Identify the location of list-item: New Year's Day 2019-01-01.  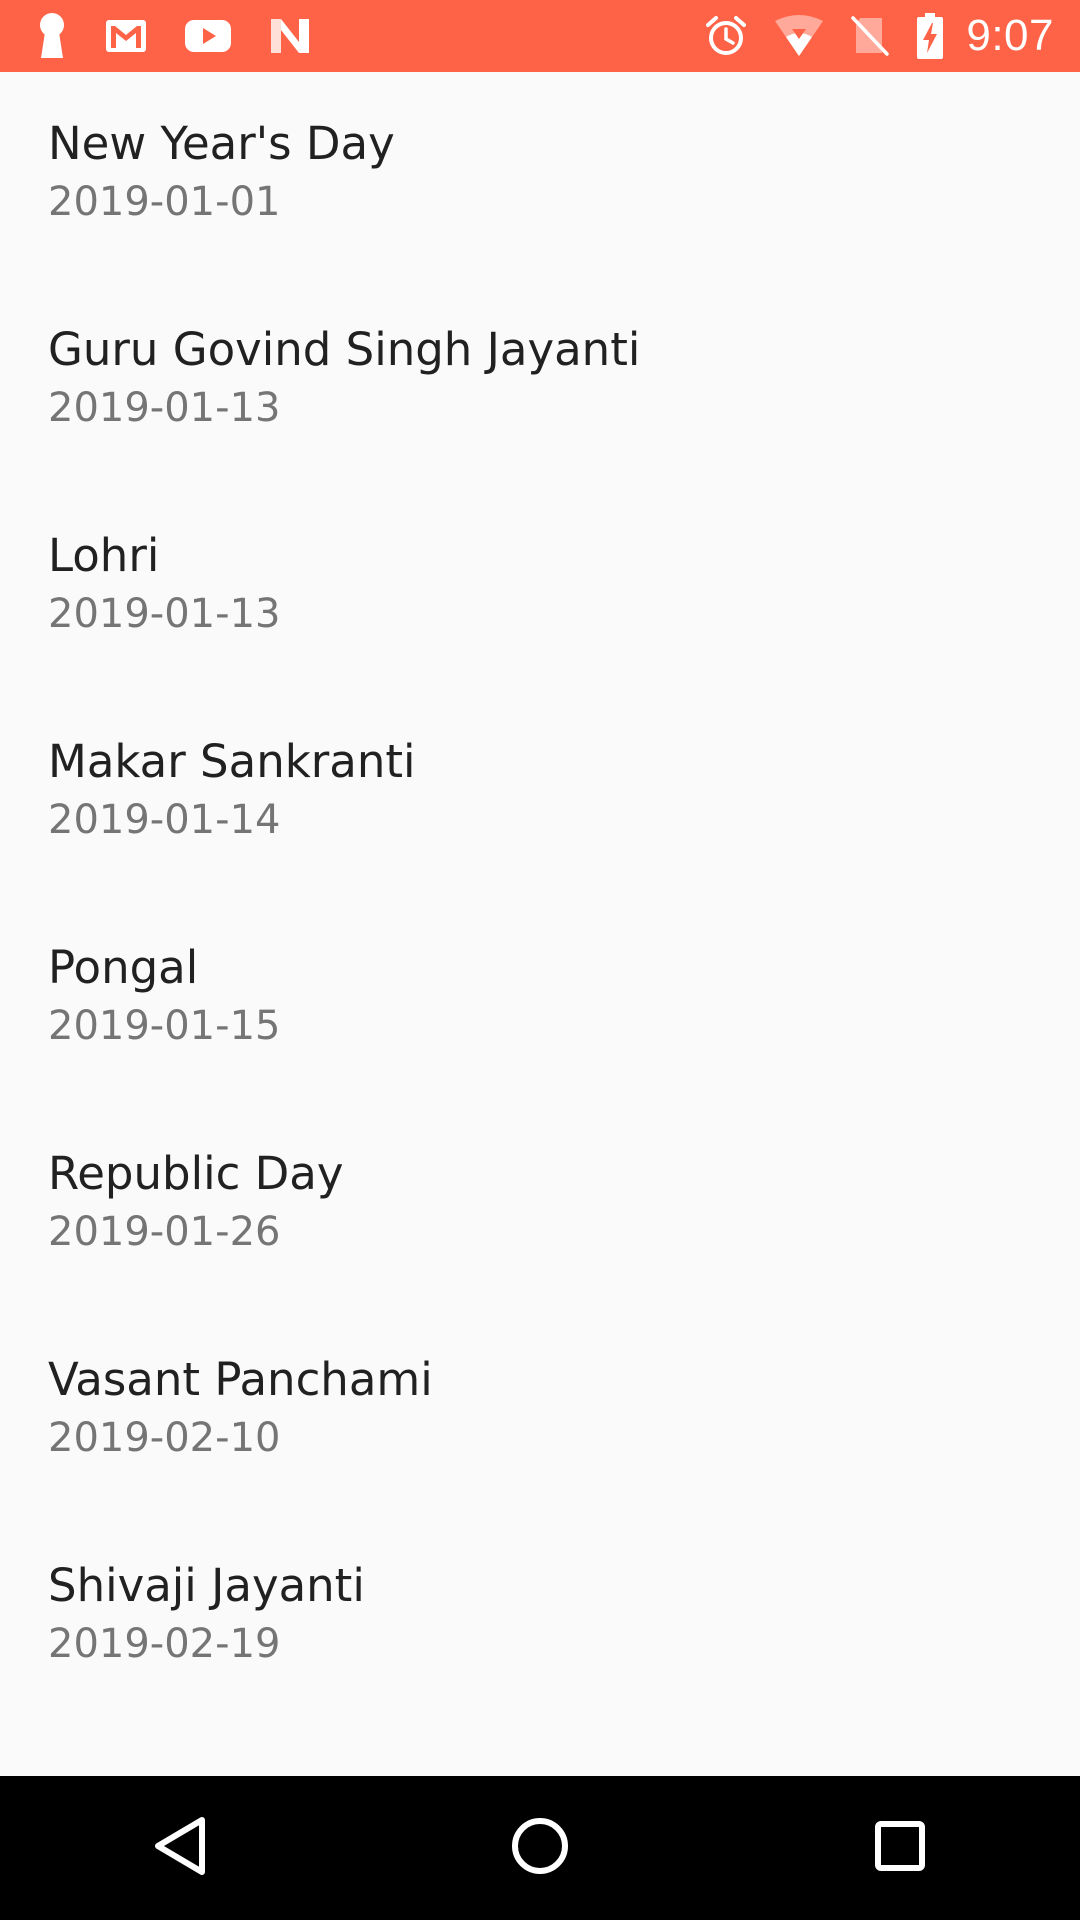
(540, 175).